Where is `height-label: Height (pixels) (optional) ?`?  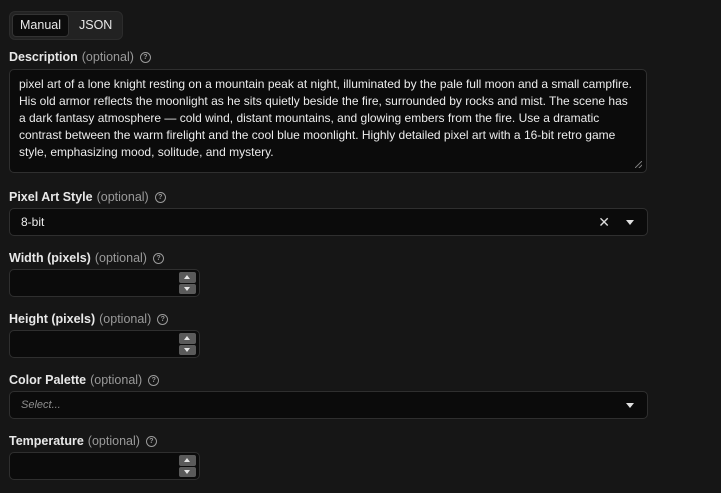
height-label: Height (pixels) (optional) ? is located at coordinates (89, 319).